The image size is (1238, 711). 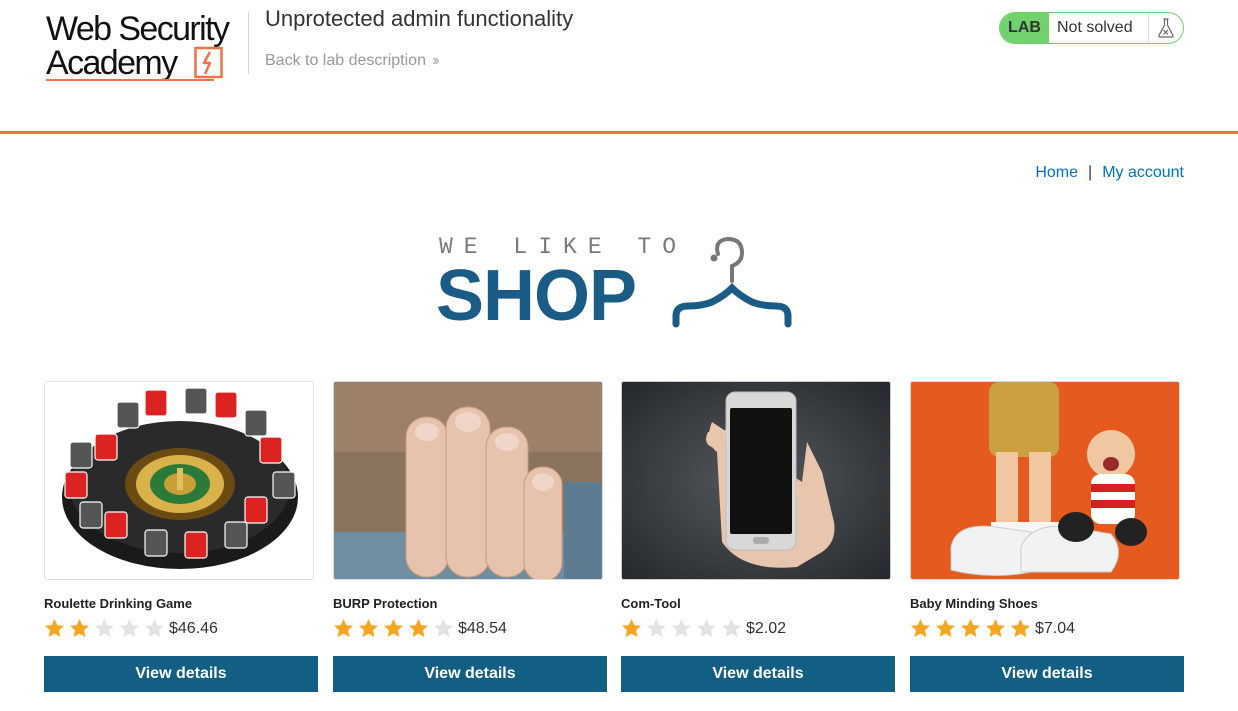 What do you see at coordinates (974, 603) in the screenshot?
I see `product-name: Baby Minding Shoes` at bounding box center [974, 603].